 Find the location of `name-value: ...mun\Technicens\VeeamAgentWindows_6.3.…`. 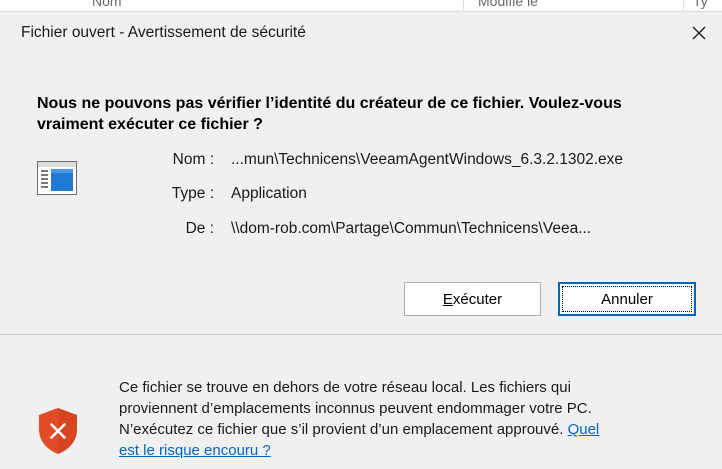

name-value: ...mun\Technicens\VeeamAgentWindows_6.3.… is located at coordinates (427, 159).